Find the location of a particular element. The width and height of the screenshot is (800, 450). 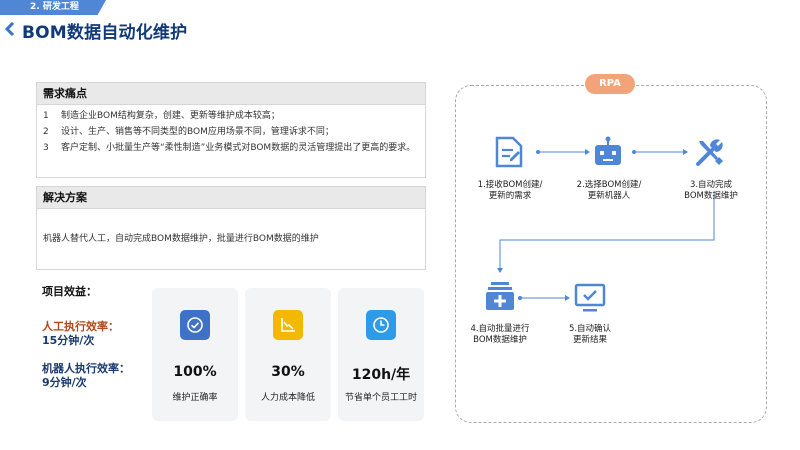

batch-add-icon is located at coordinates (500, 296).